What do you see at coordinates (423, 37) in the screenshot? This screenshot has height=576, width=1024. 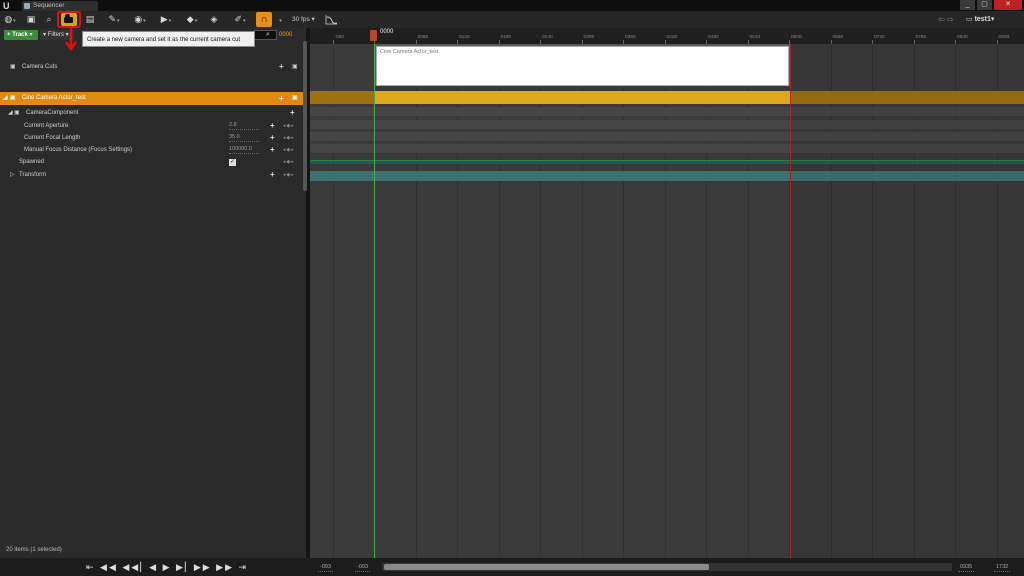 I see `ruler-tick-label: 0060` at bounding box center [423, 37].